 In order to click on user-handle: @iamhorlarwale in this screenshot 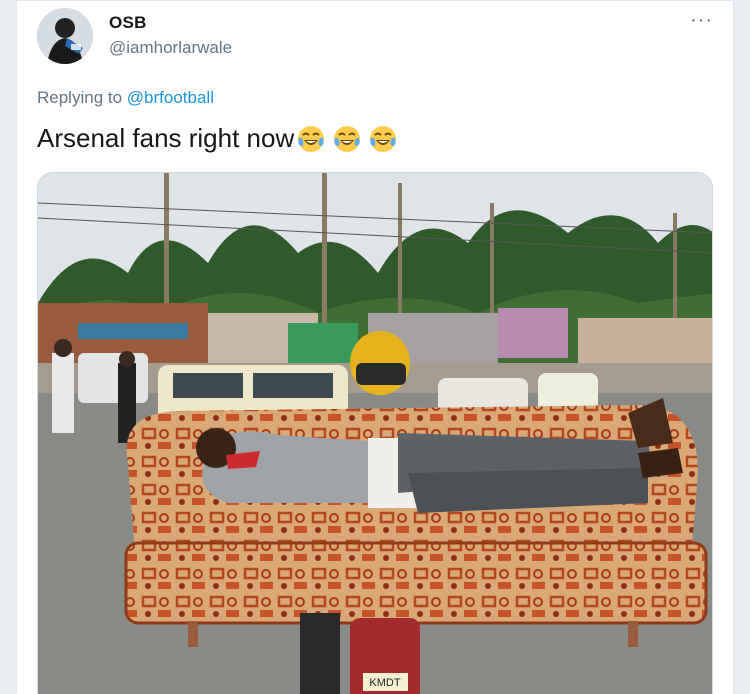, I will do `click(170, 48)`.